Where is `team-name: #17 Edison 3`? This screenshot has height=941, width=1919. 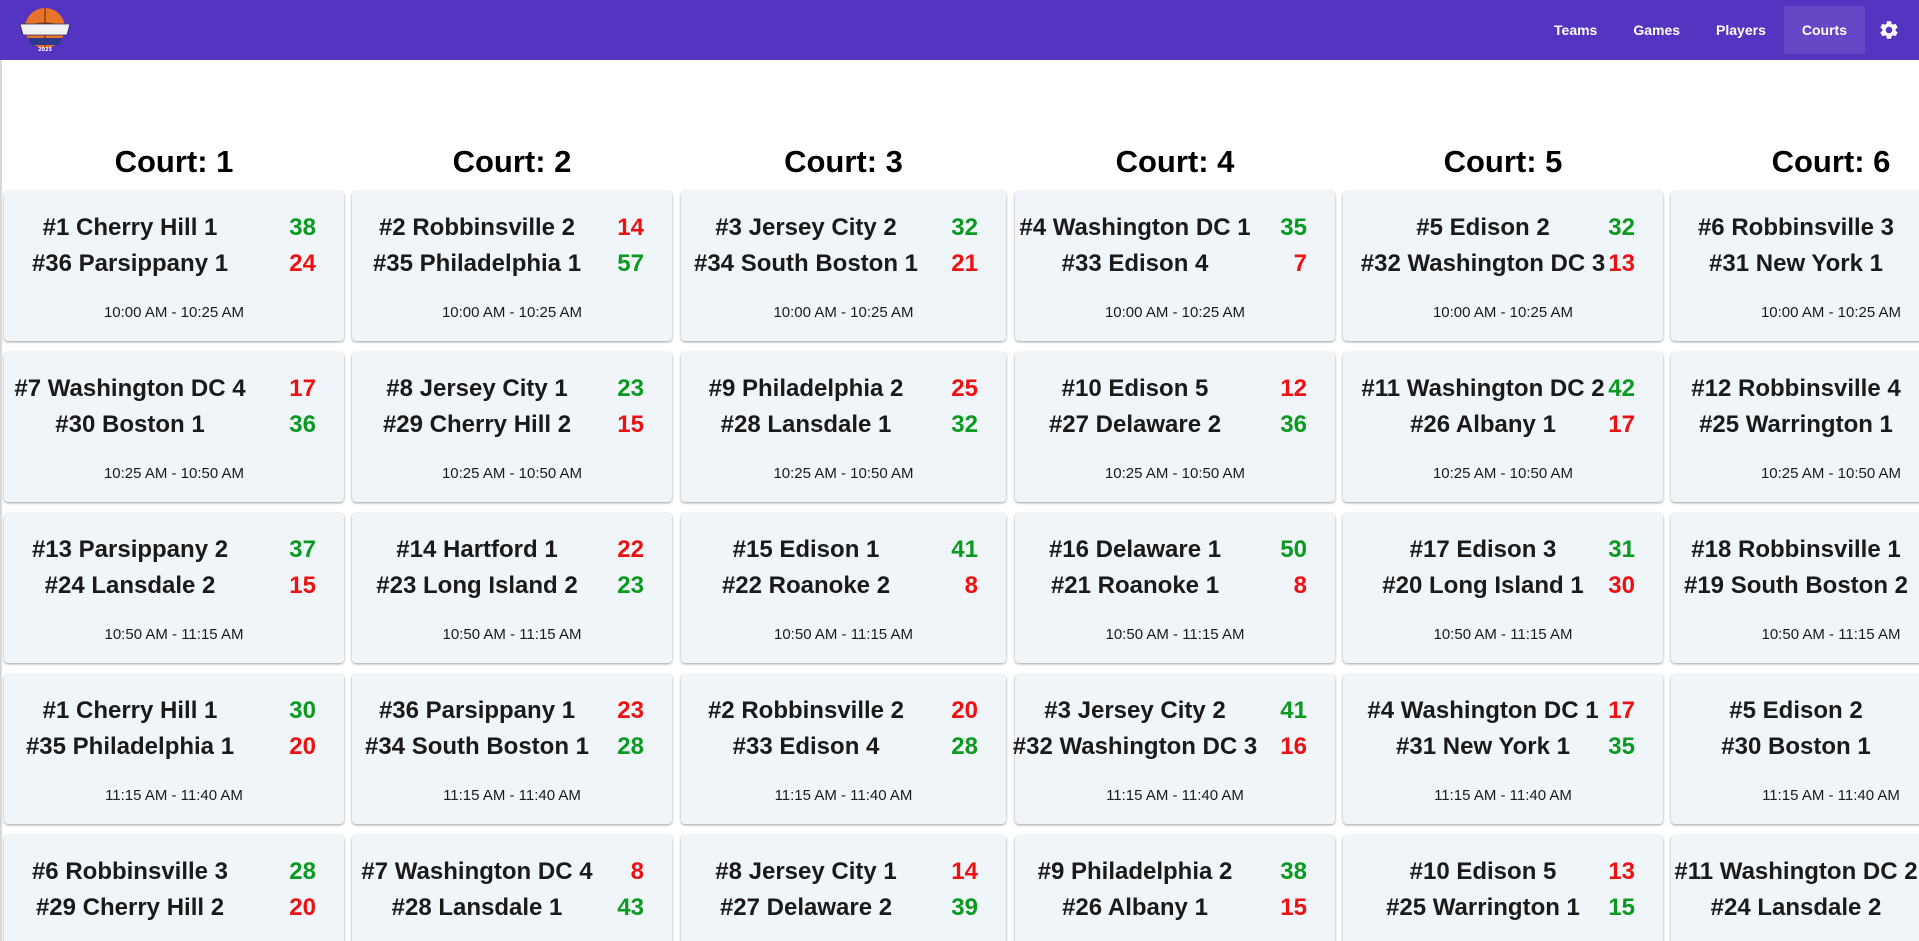 team-name: #17 Edison 3 is located at coordinates (1483, 550).